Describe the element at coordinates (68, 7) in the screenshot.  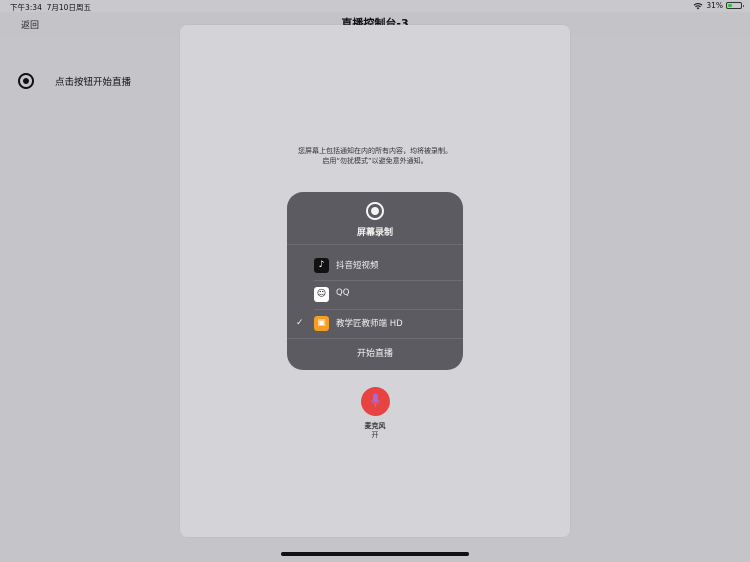
I see `status-date: 7月10日周五` at that location.